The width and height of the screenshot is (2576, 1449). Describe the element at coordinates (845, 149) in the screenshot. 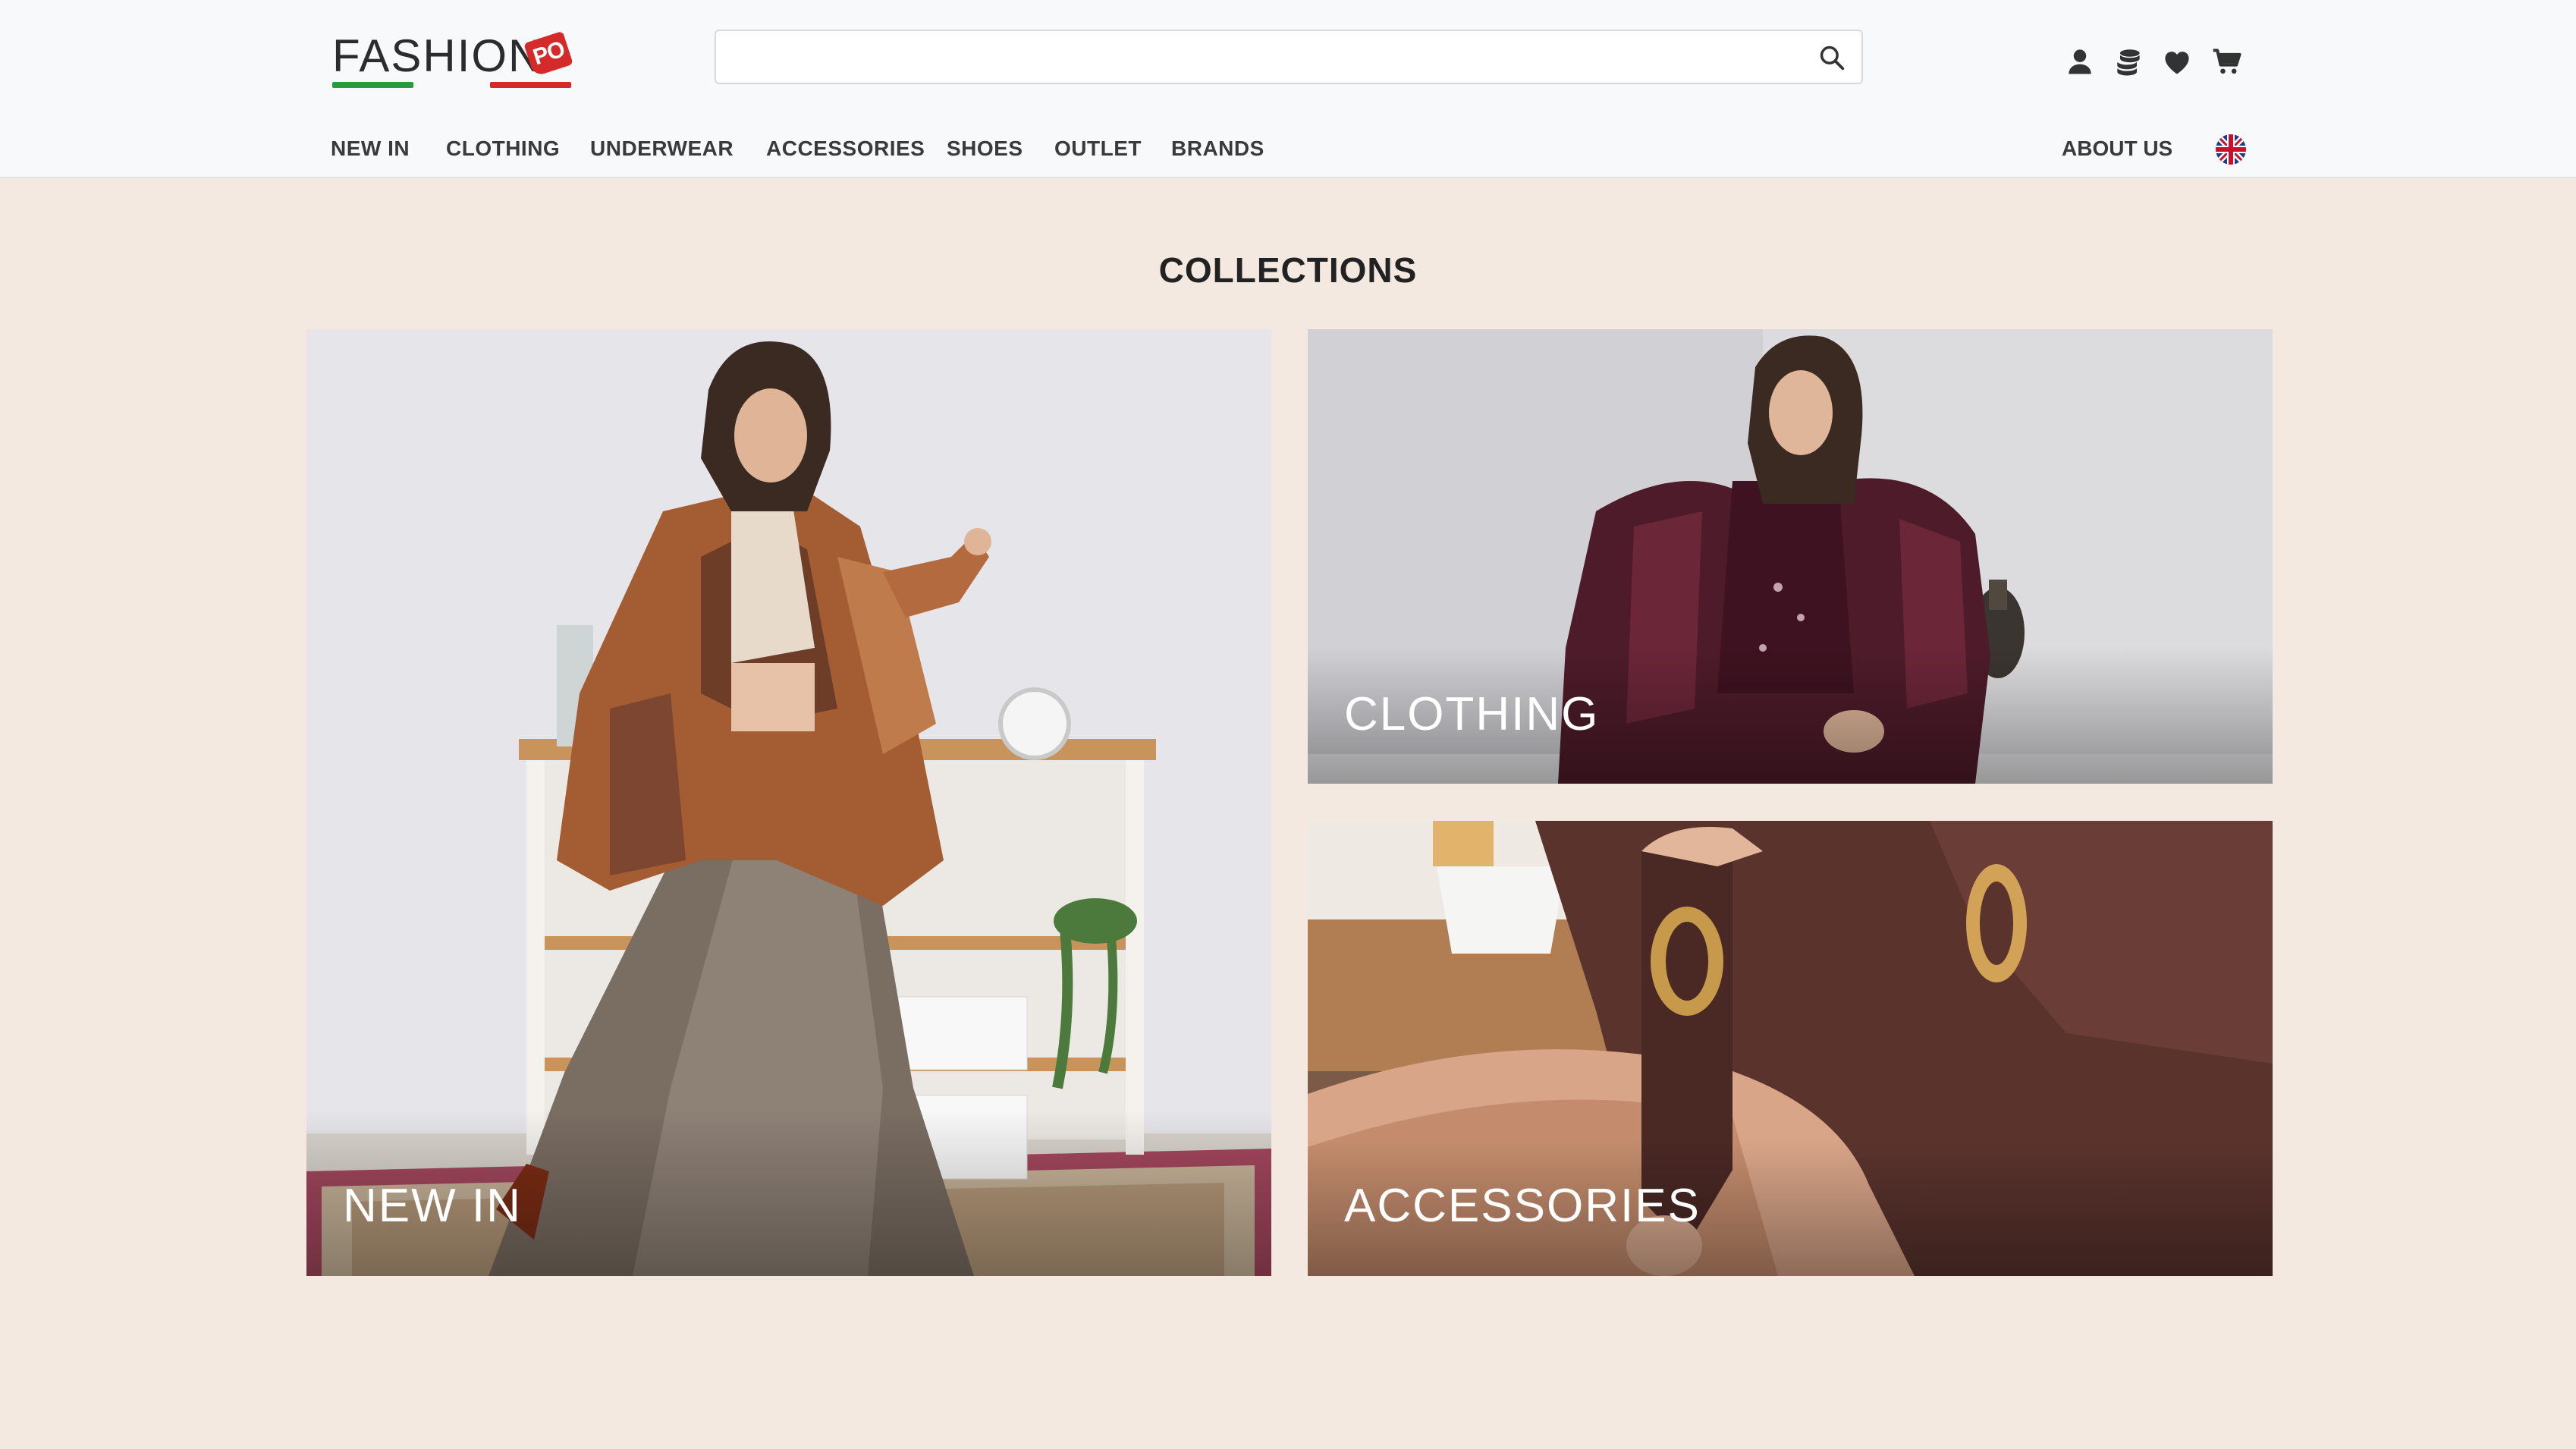

I see `nav-accessories: ACCESSORIES` at that location.